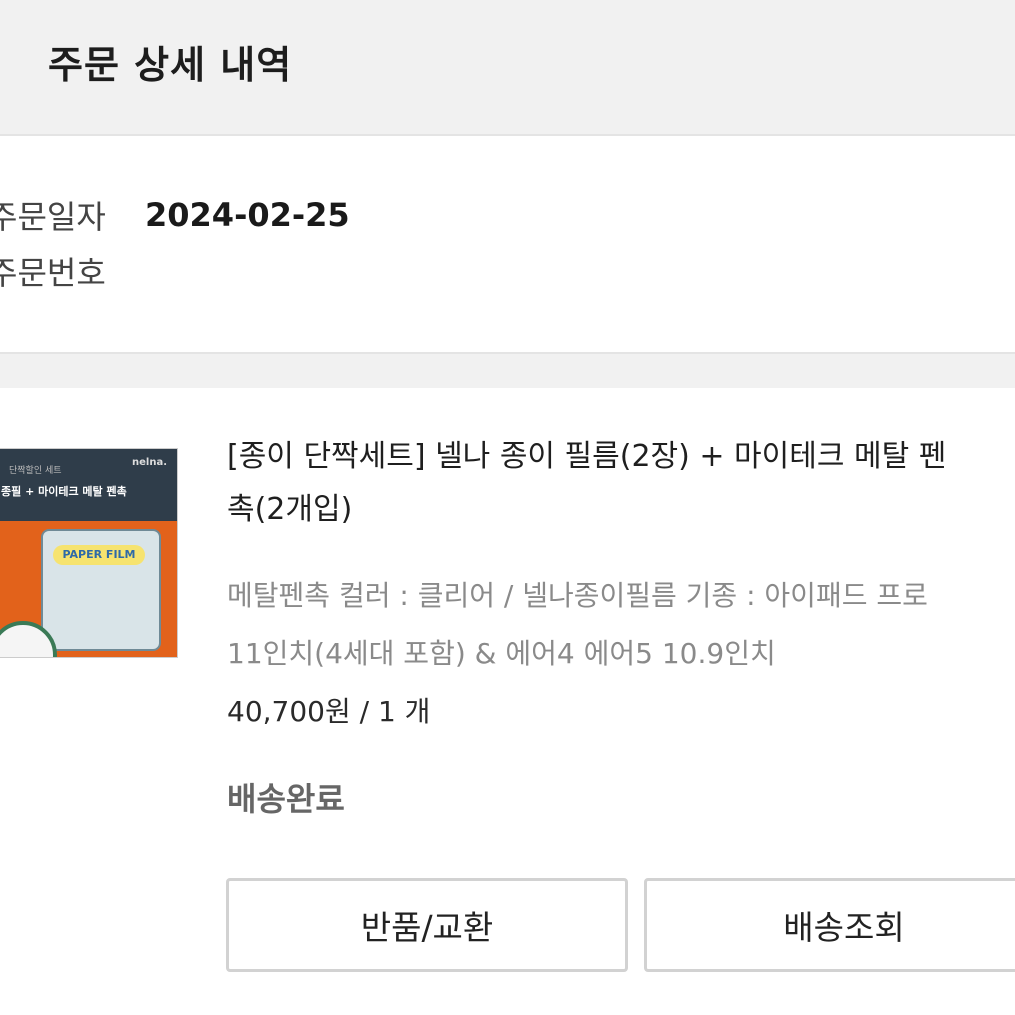  Describe the element at coordinates (621, 457) in the screenshot. I see `product-name-line1: [종이 단짝세트] 넬나 종이 필름(2장) + 마이테크 메탈 펜` at that location.